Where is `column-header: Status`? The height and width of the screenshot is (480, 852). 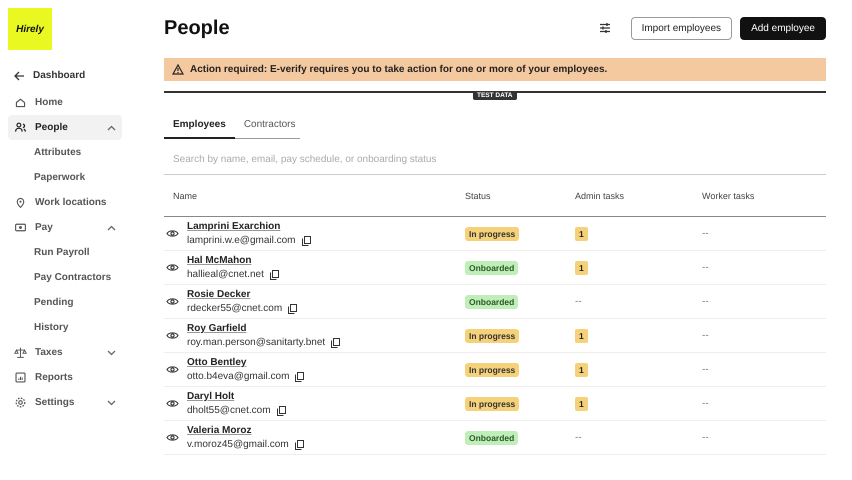 column-header: Status is located at coordinates (511, 196).